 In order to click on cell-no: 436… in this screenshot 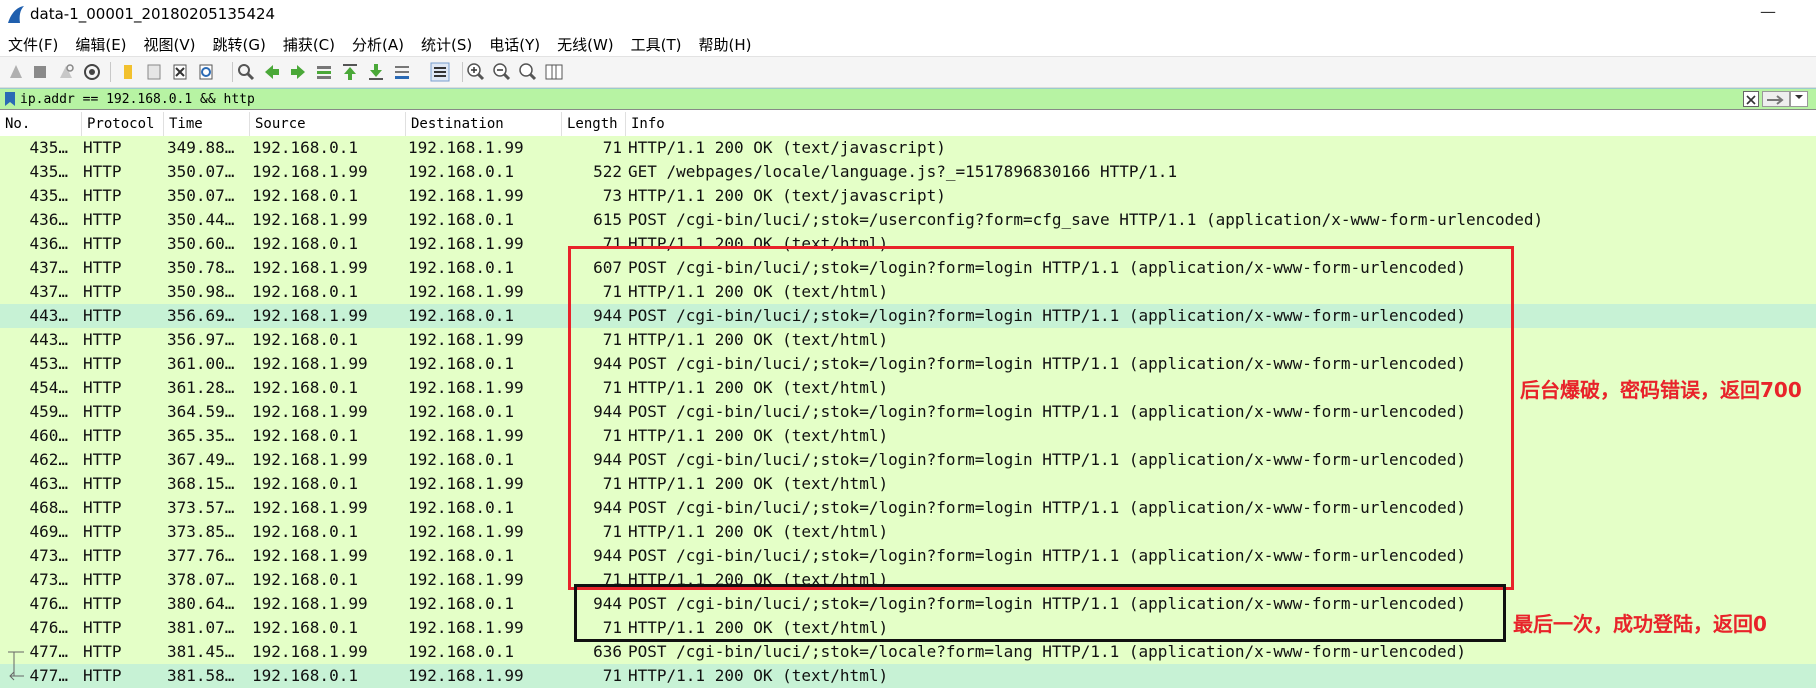, I will do `click(48, 243)`.